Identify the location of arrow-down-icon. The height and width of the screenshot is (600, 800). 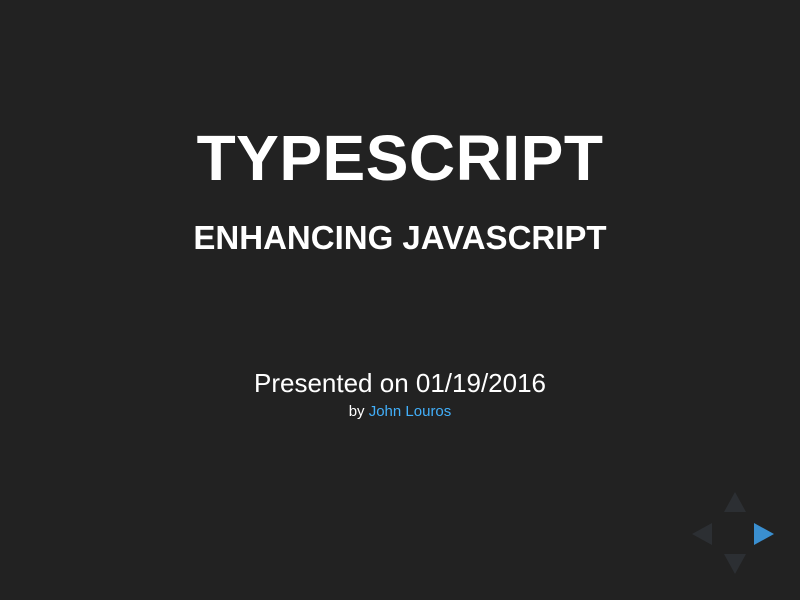
(735, 564).